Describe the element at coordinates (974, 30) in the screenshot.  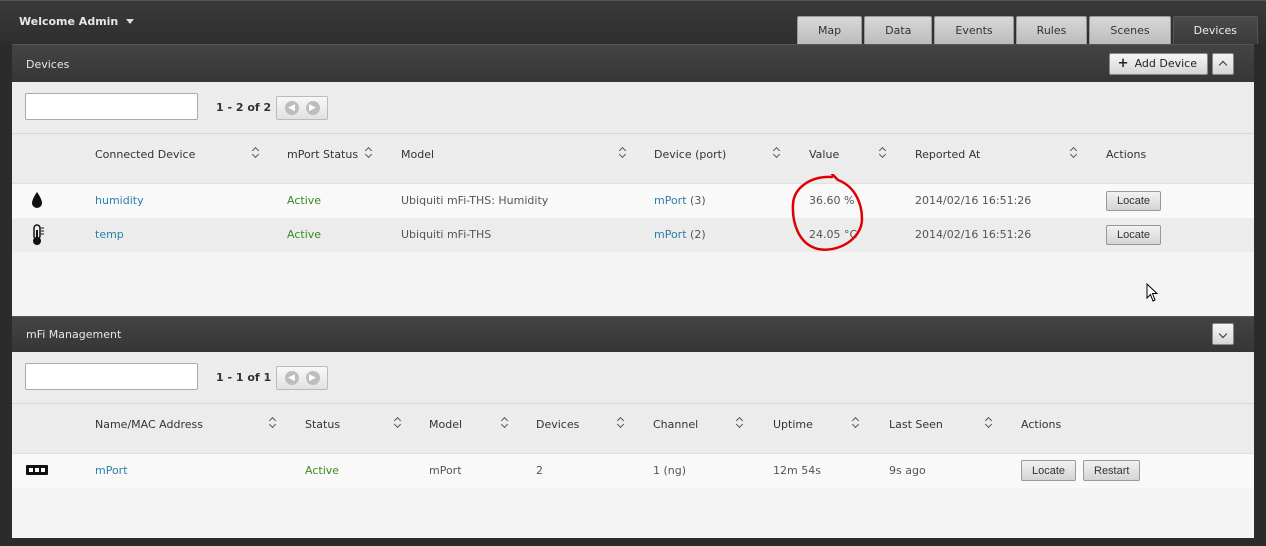
I see `tab-events: Events` at that location.